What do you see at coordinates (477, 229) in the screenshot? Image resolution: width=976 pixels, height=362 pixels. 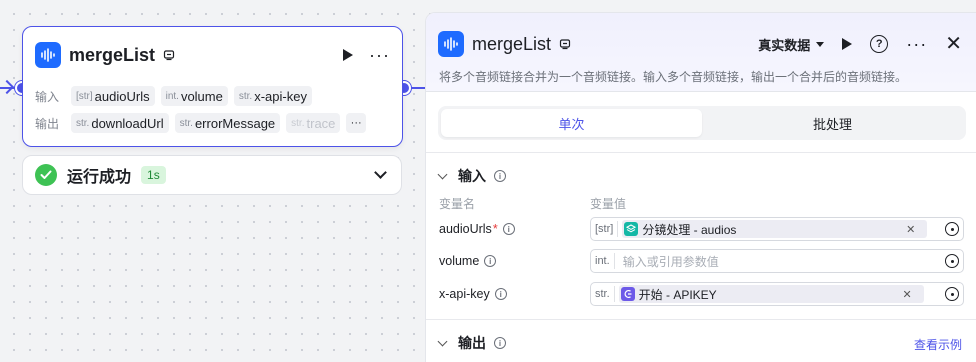 I see `param-name-audiourls: audioUrls * i` at bounding box center [477, 229].